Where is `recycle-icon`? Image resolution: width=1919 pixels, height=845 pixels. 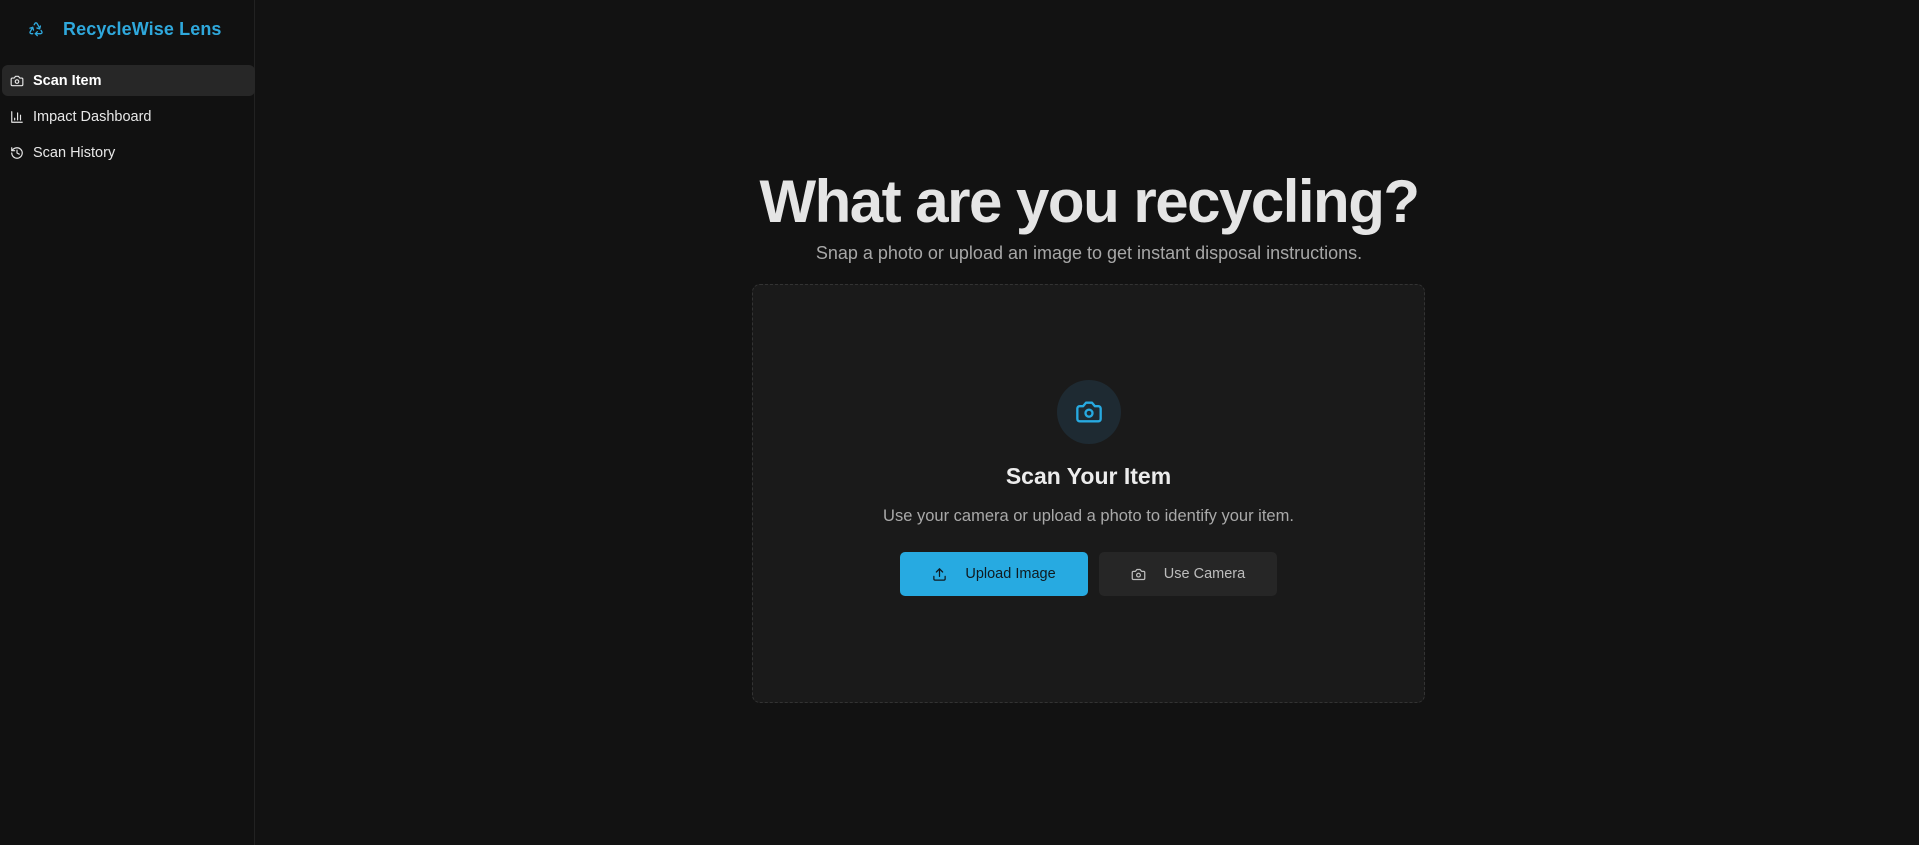
recycle-icon is located at coordinates (36, 29).